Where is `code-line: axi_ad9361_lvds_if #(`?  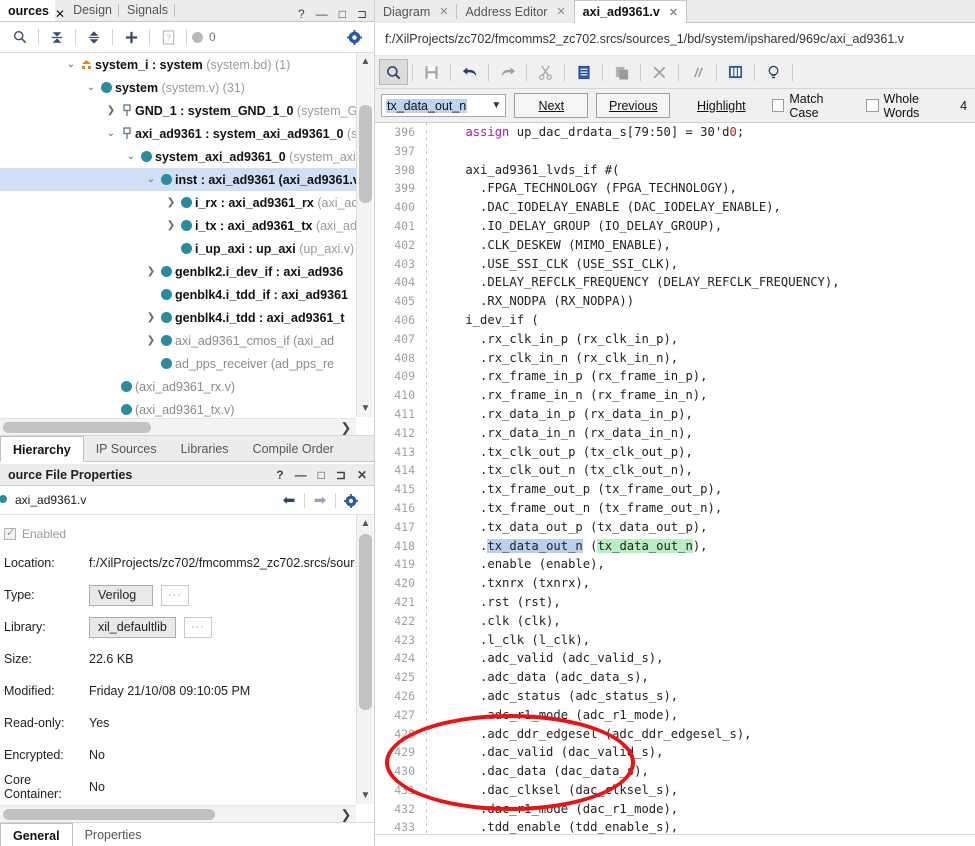
code-line: axi_ad9361_lvds_if #( is located at coordinates (705, 170).